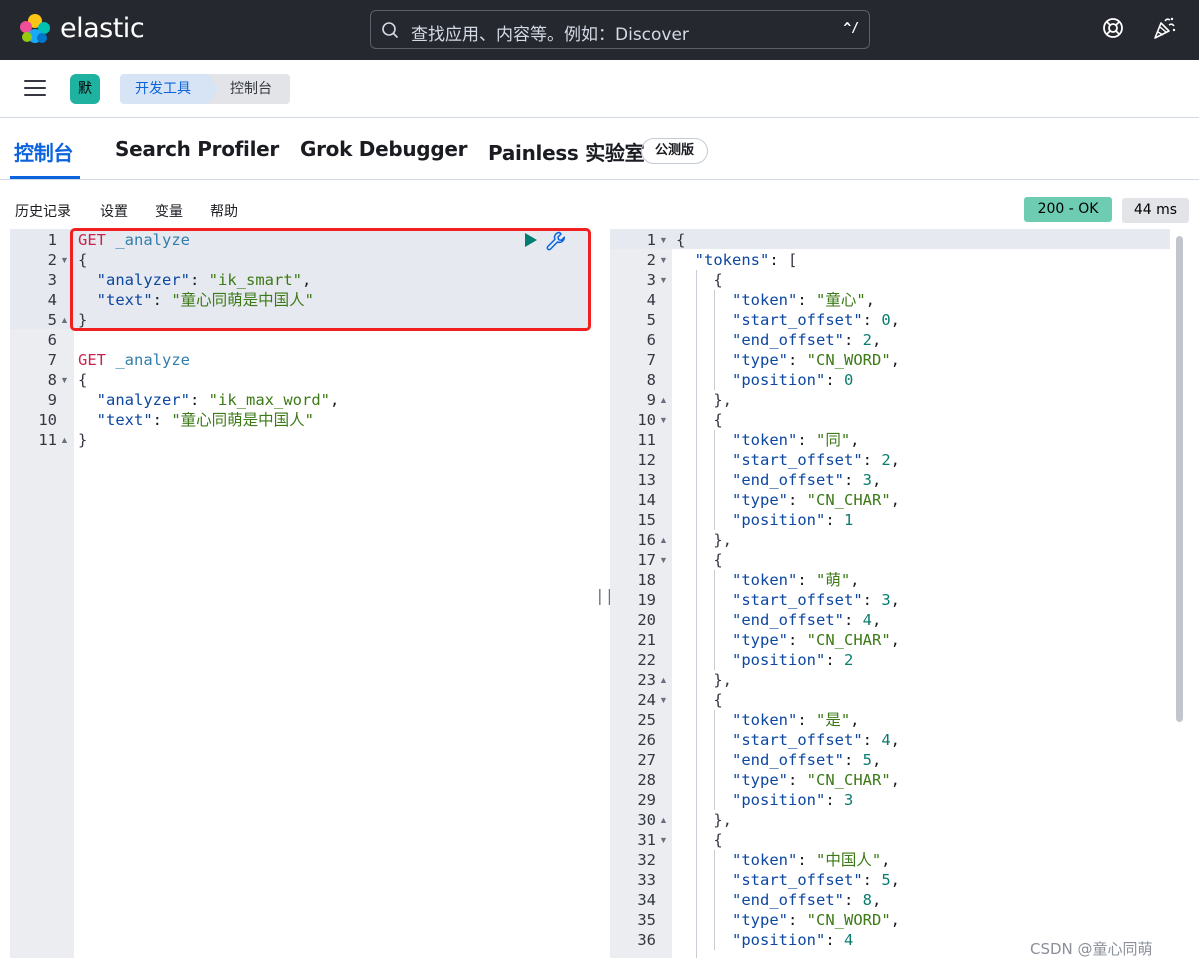 This screenshot has width=1199, height=967. I want to click on line-number: 32, so click(646, 860).